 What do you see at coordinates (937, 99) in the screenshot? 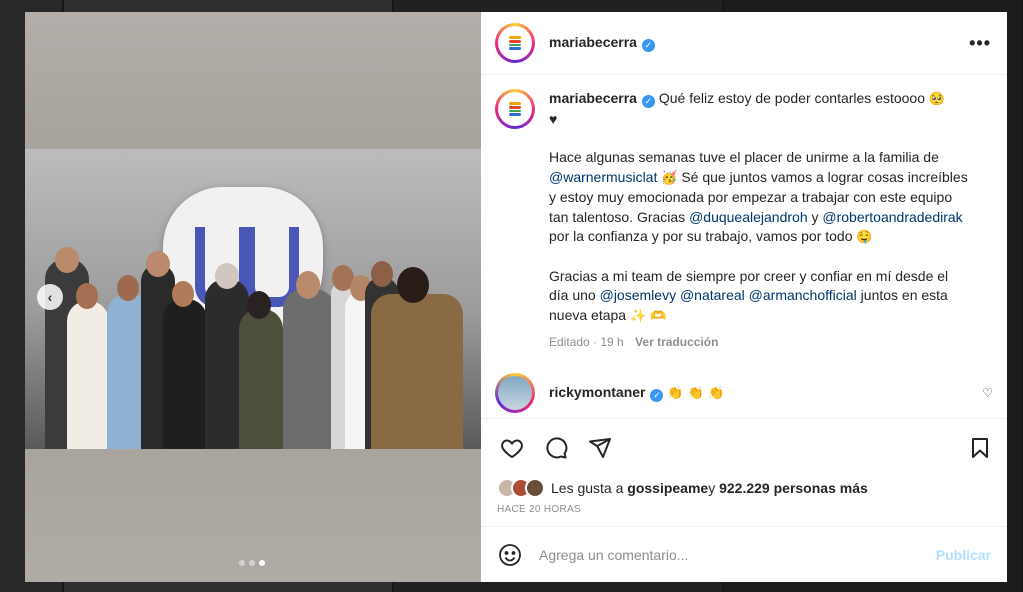
I see `pleading-face-icon: 🥺` at bounding box center [937, 99].